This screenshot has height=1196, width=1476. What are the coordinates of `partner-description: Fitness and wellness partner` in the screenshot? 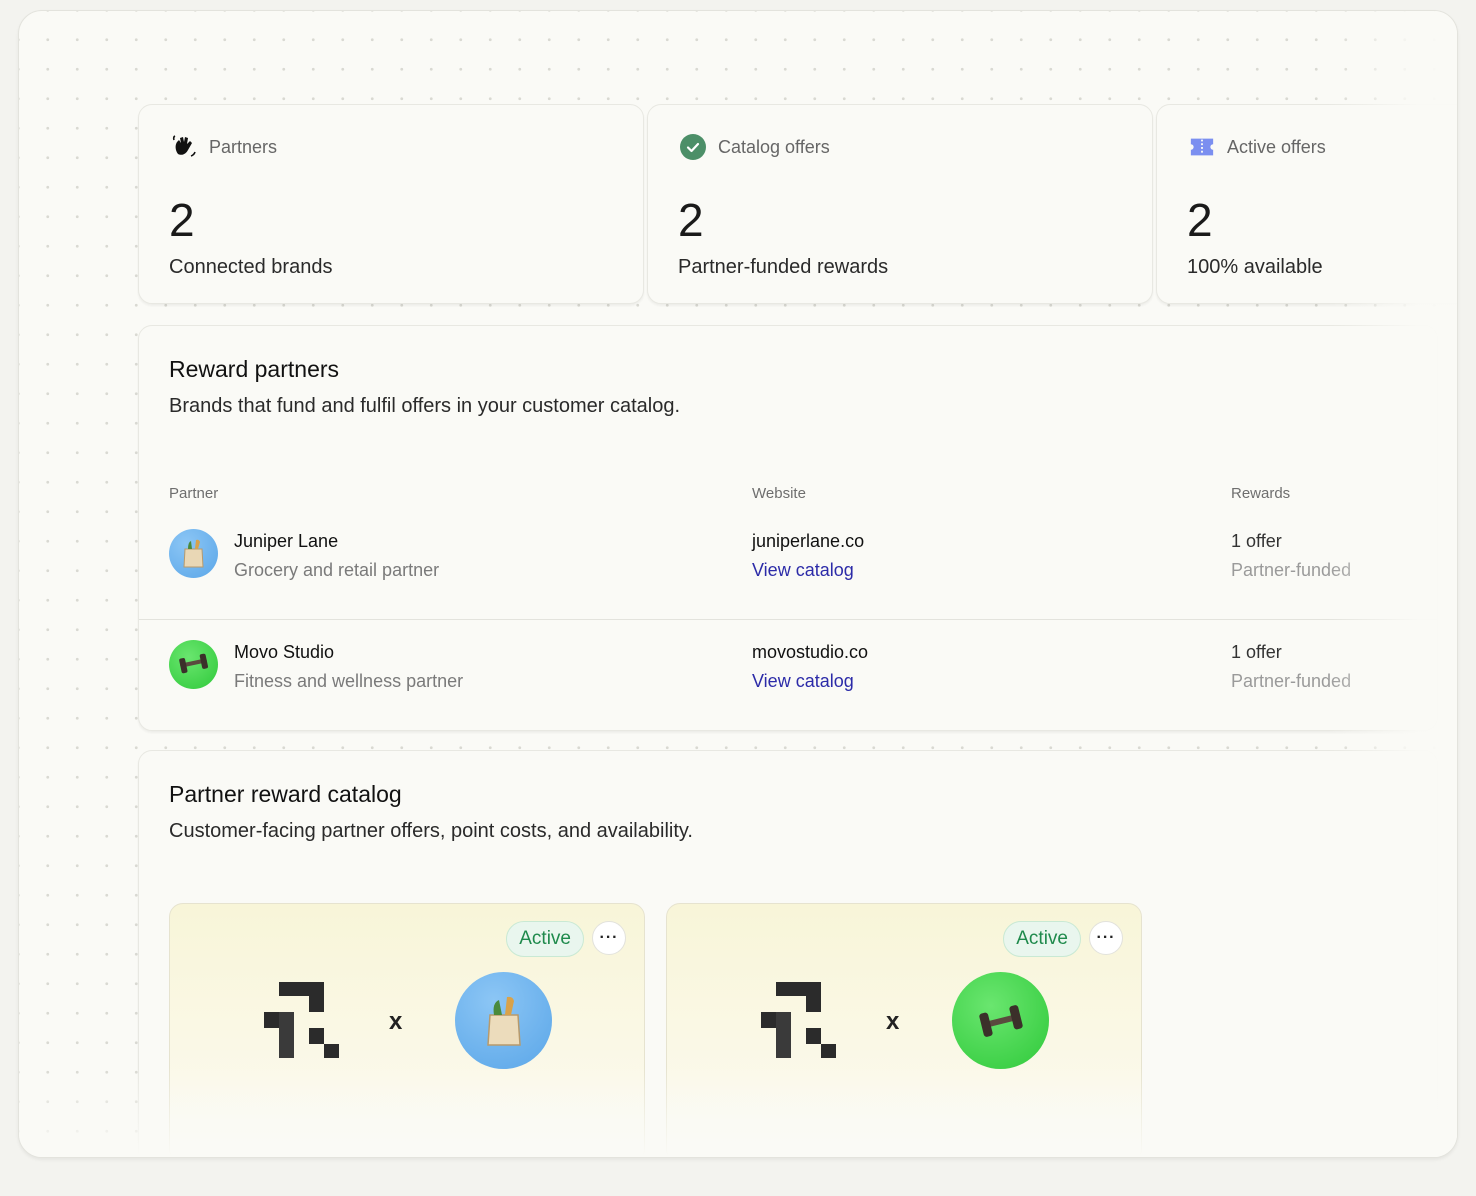 It's located at (349, 681).